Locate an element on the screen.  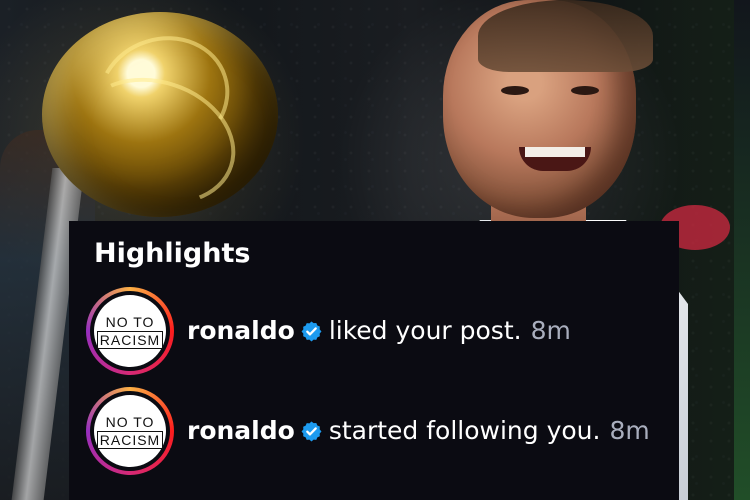
notification-action: liked your post. is located at coordinates (425, 330).